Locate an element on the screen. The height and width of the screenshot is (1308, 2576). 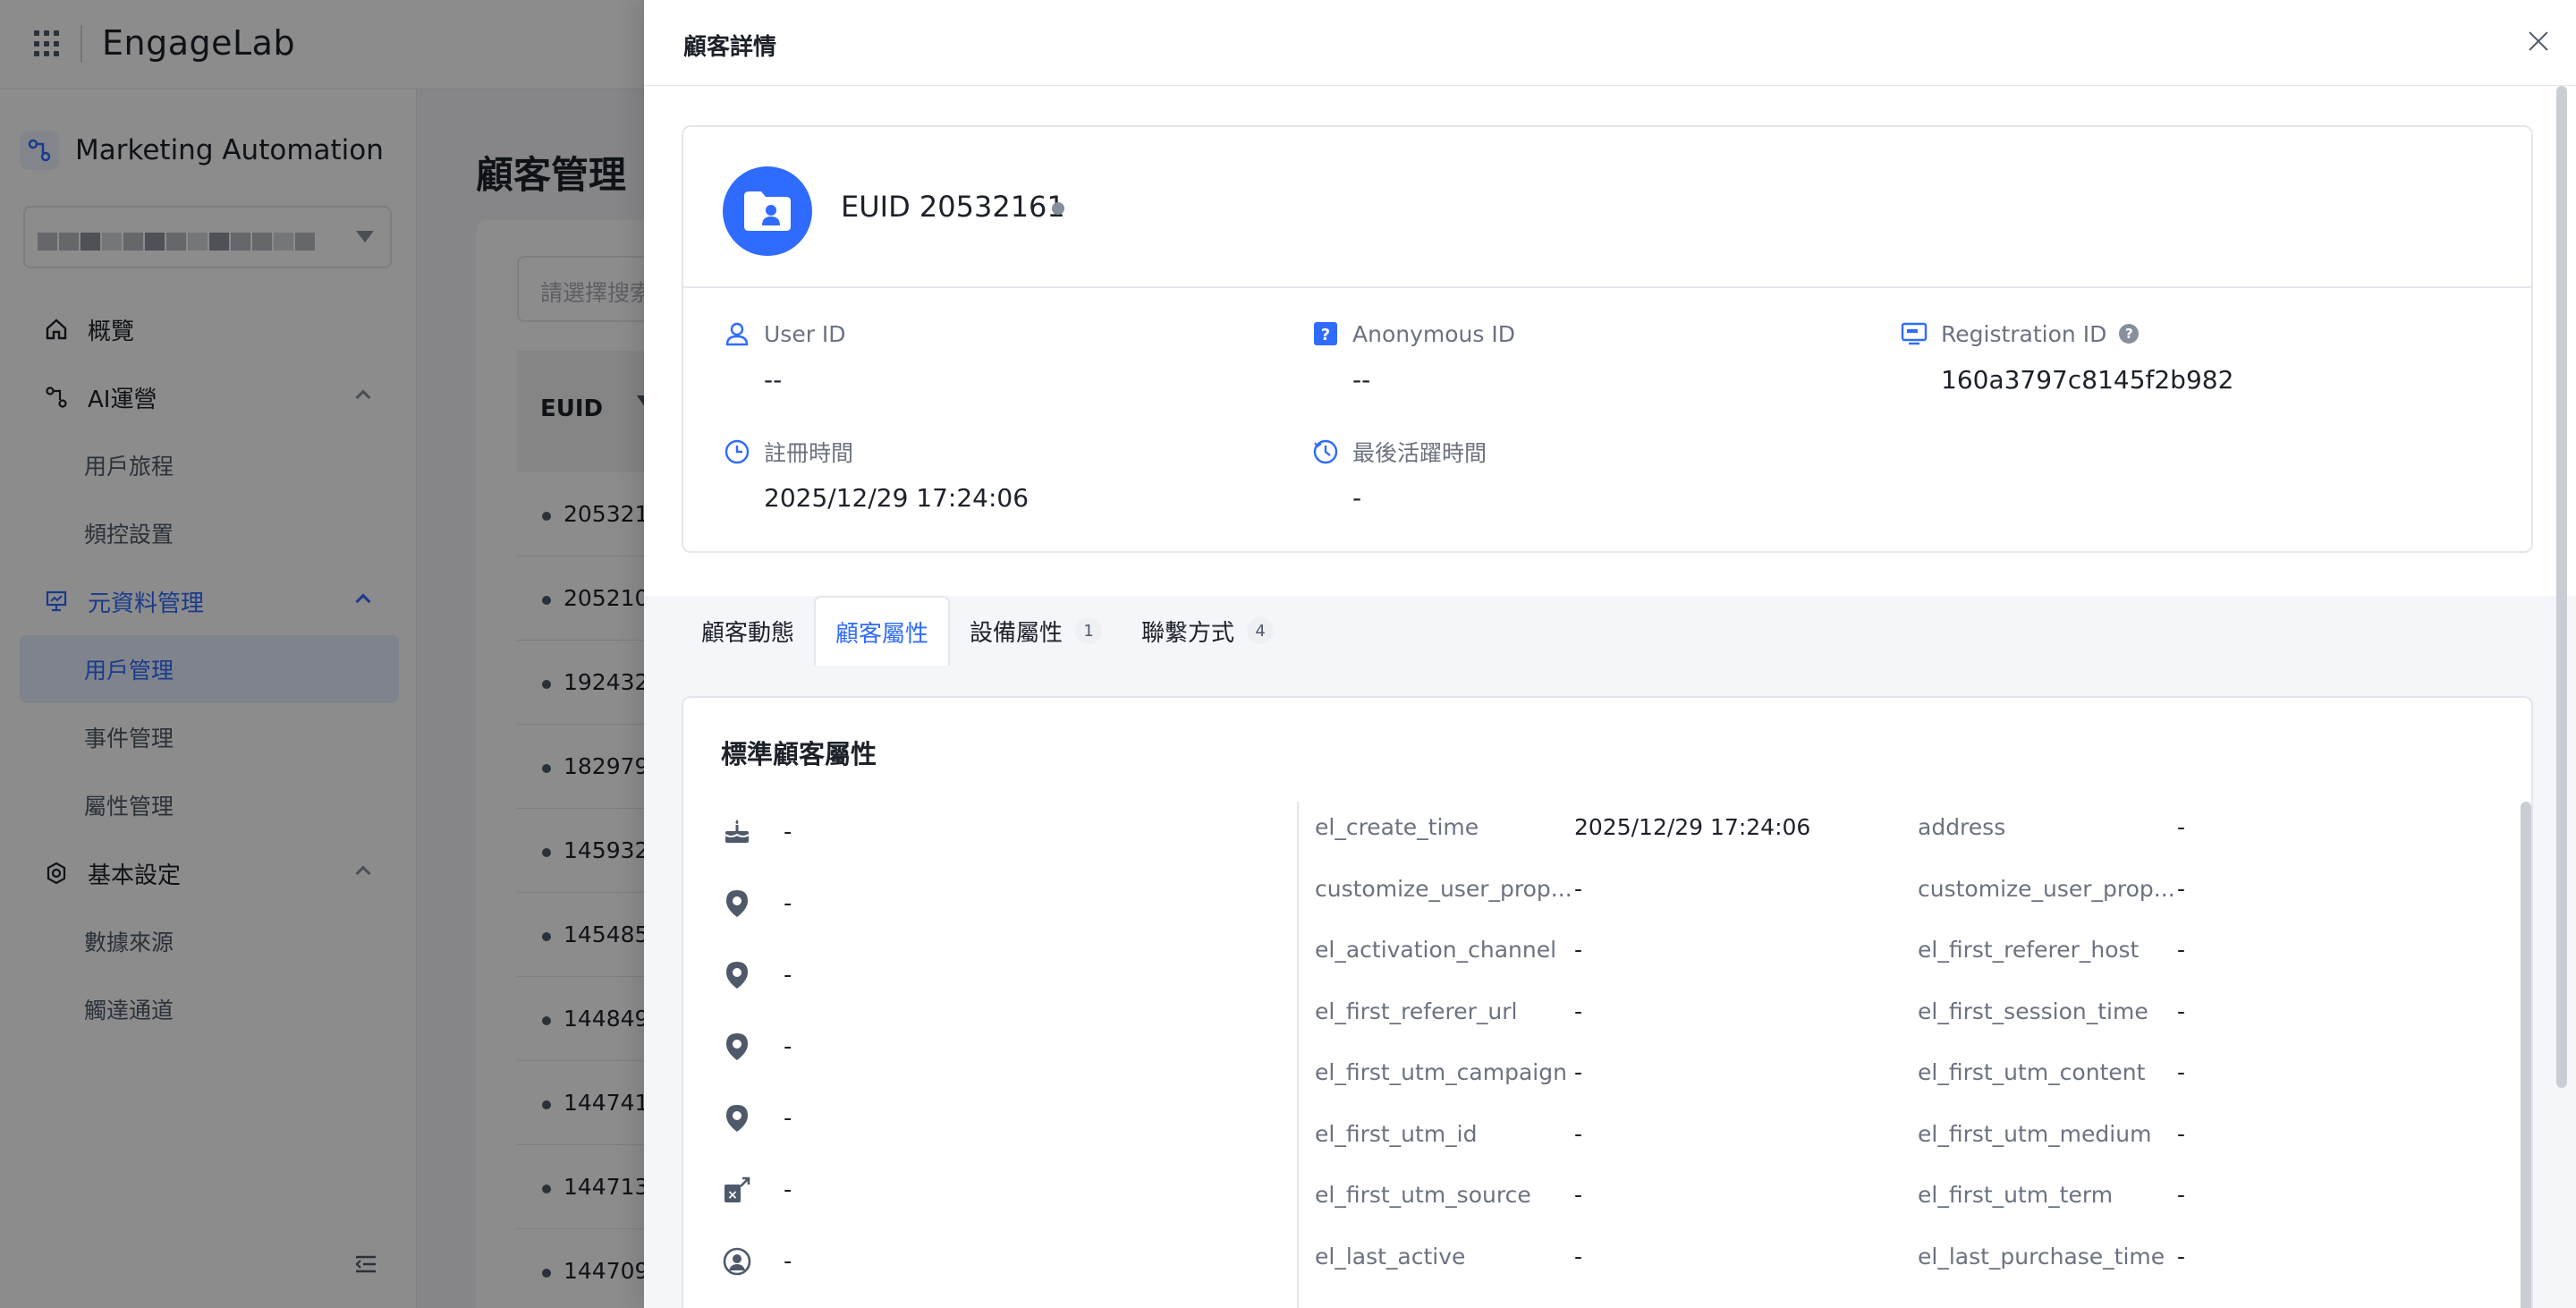
icon-attribute-list: - - - - - × - - is located at coordinates (998, 1046).